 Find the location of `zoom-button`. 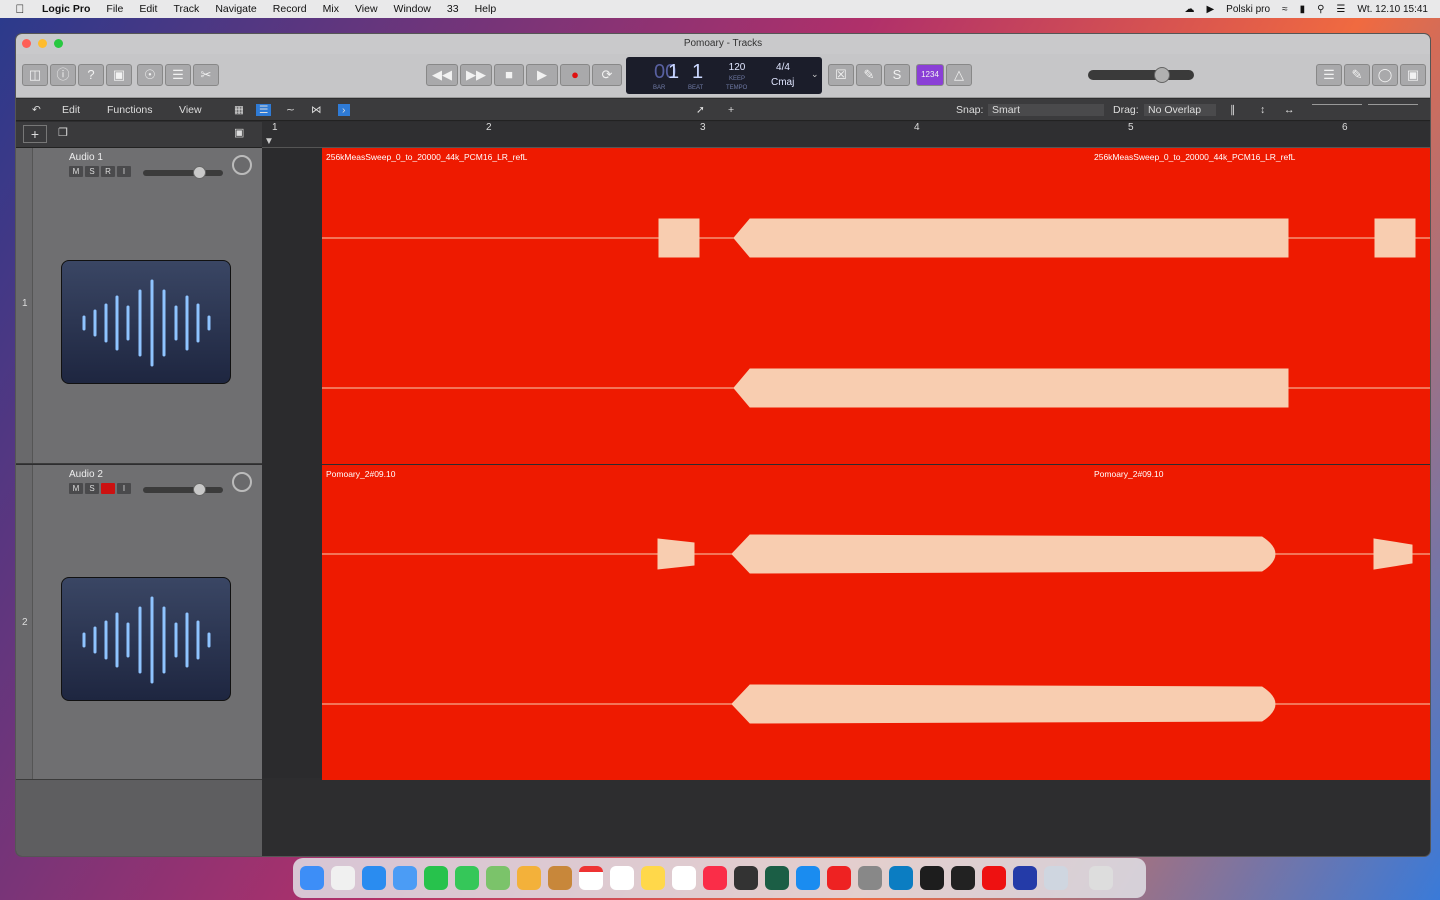

zoom-button is located at coordinates (58, 43).